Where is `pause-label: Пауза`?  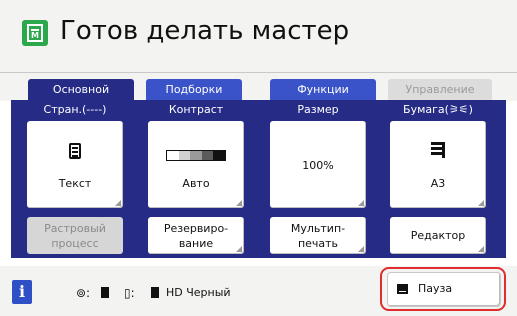
pause-label: Пауза is located at coordinates (435, 288).